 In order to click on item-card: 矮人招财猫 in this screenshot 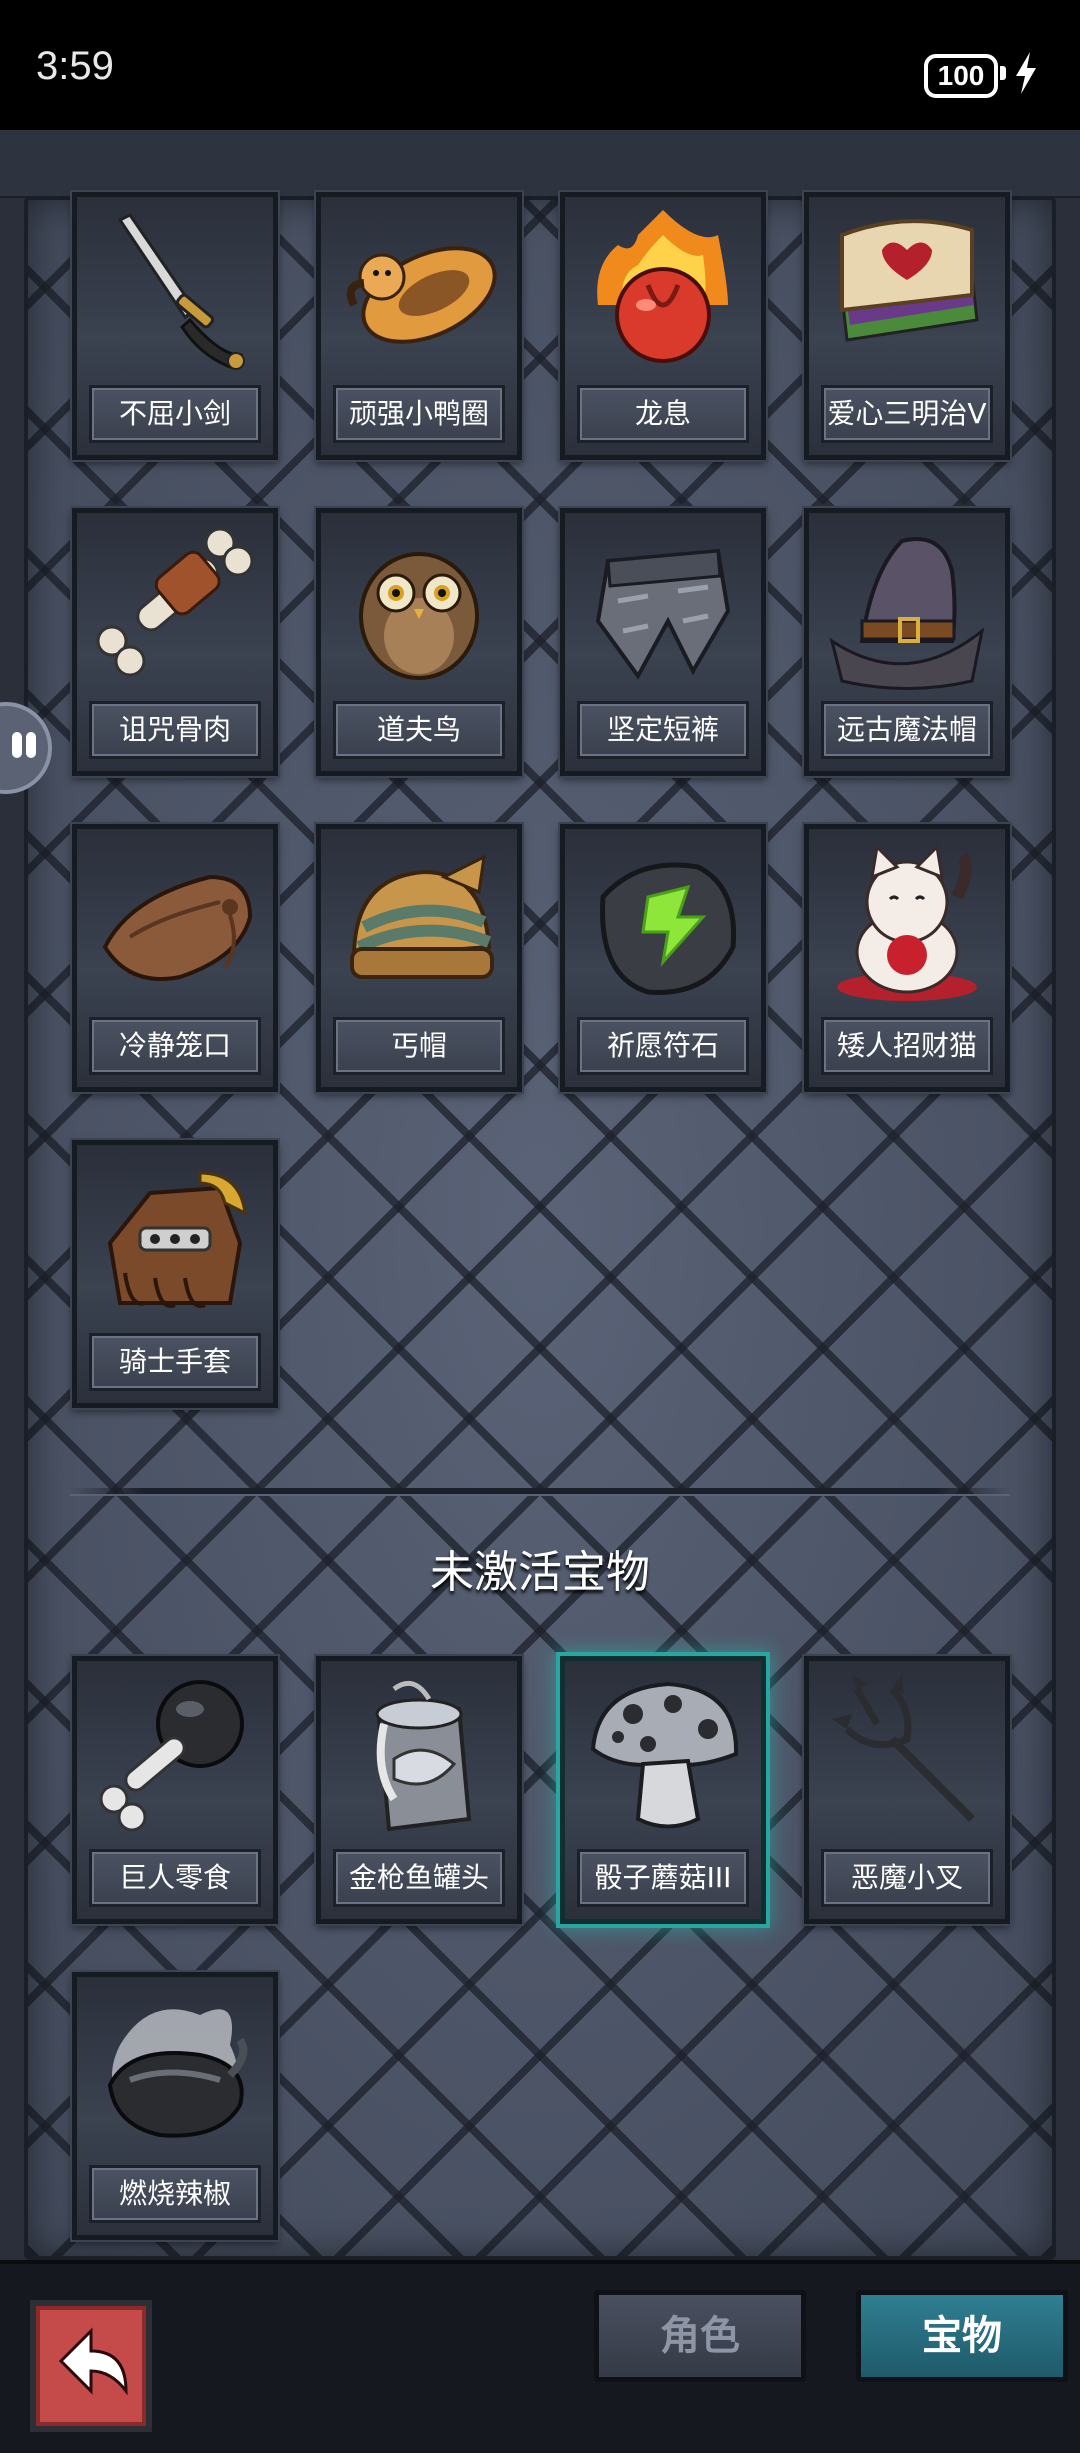, I will do `click(907, 958)`.